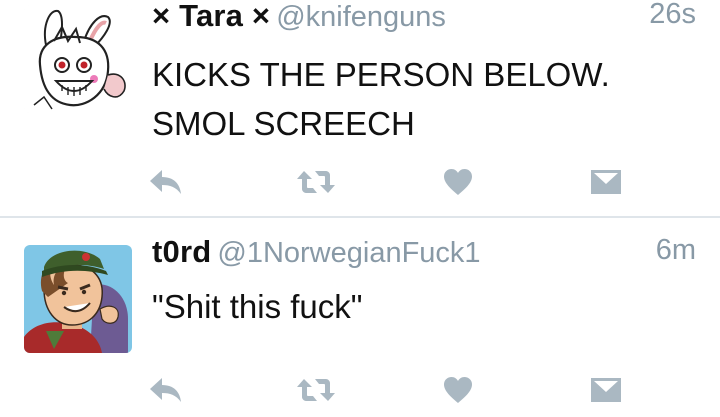 The width and height of the screenshot is (720, 417). I want to click on tweet-header: t0rd @1NorwegianFuck1 6m, so click(424, 259).